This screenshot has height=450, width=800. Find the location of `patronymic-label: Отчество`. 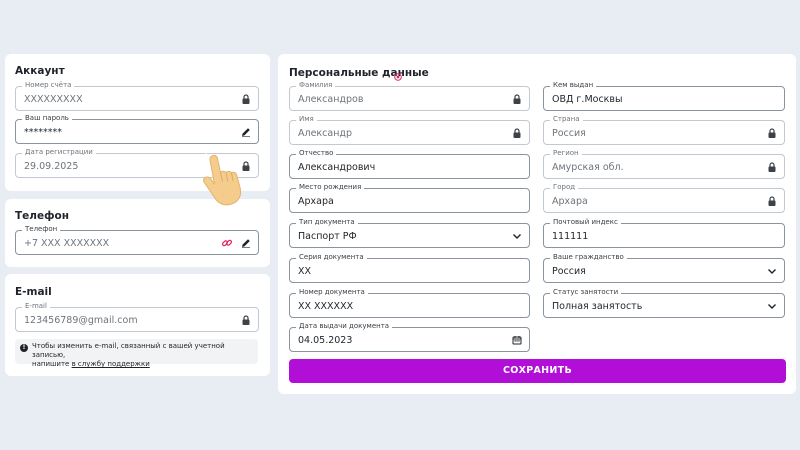

patronymic-label: Отчество is located at coordinates (316, 153).